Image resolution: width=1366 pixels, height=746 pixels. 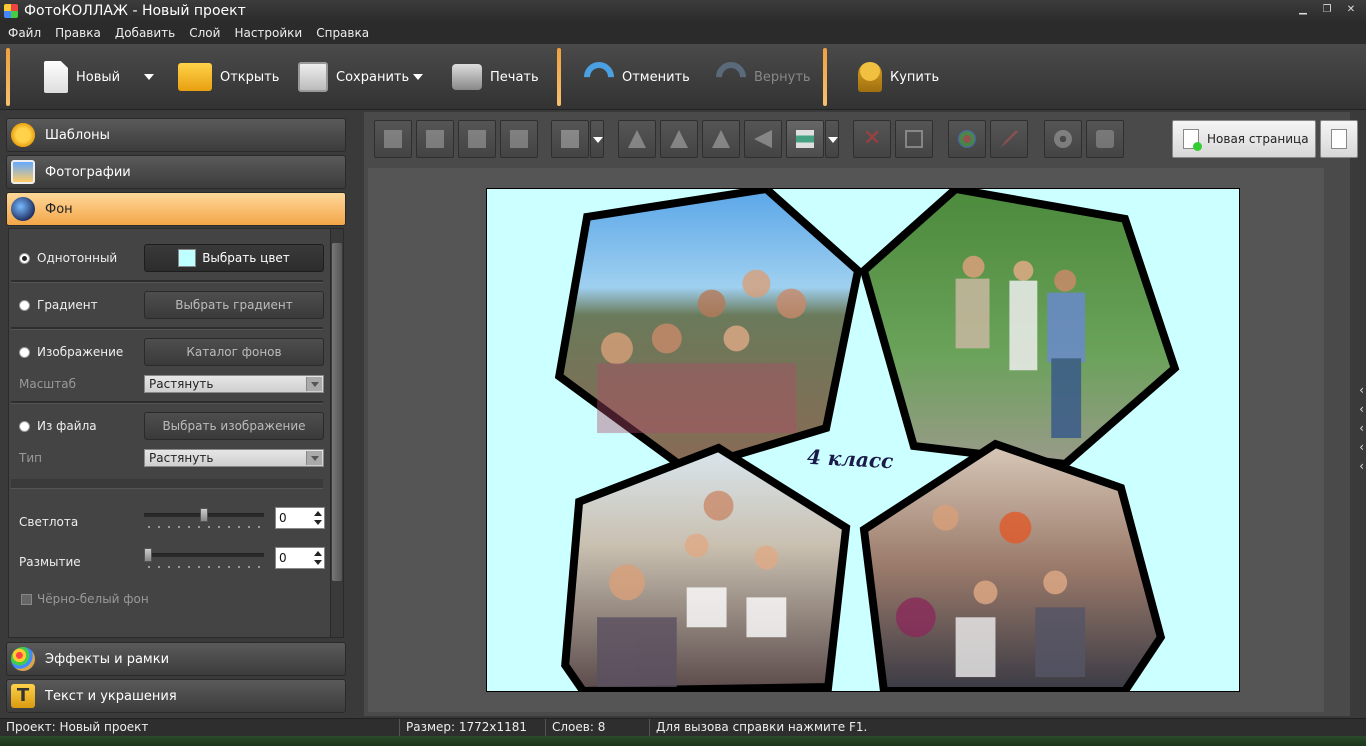 I want to click on lock-button, so click(x=1105, y=139).